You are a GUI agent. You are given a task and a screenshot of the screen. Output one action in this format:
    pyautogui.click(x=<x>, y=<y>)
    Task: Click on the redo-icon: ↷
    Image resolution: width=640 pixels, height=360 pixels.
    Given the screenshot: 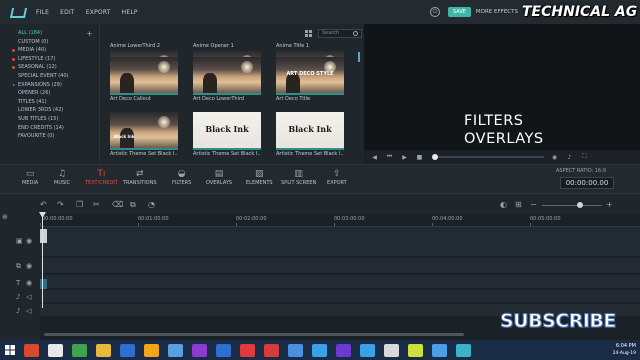 What is the action you would take?
    pyautogui.click(x=60, y=204)
    